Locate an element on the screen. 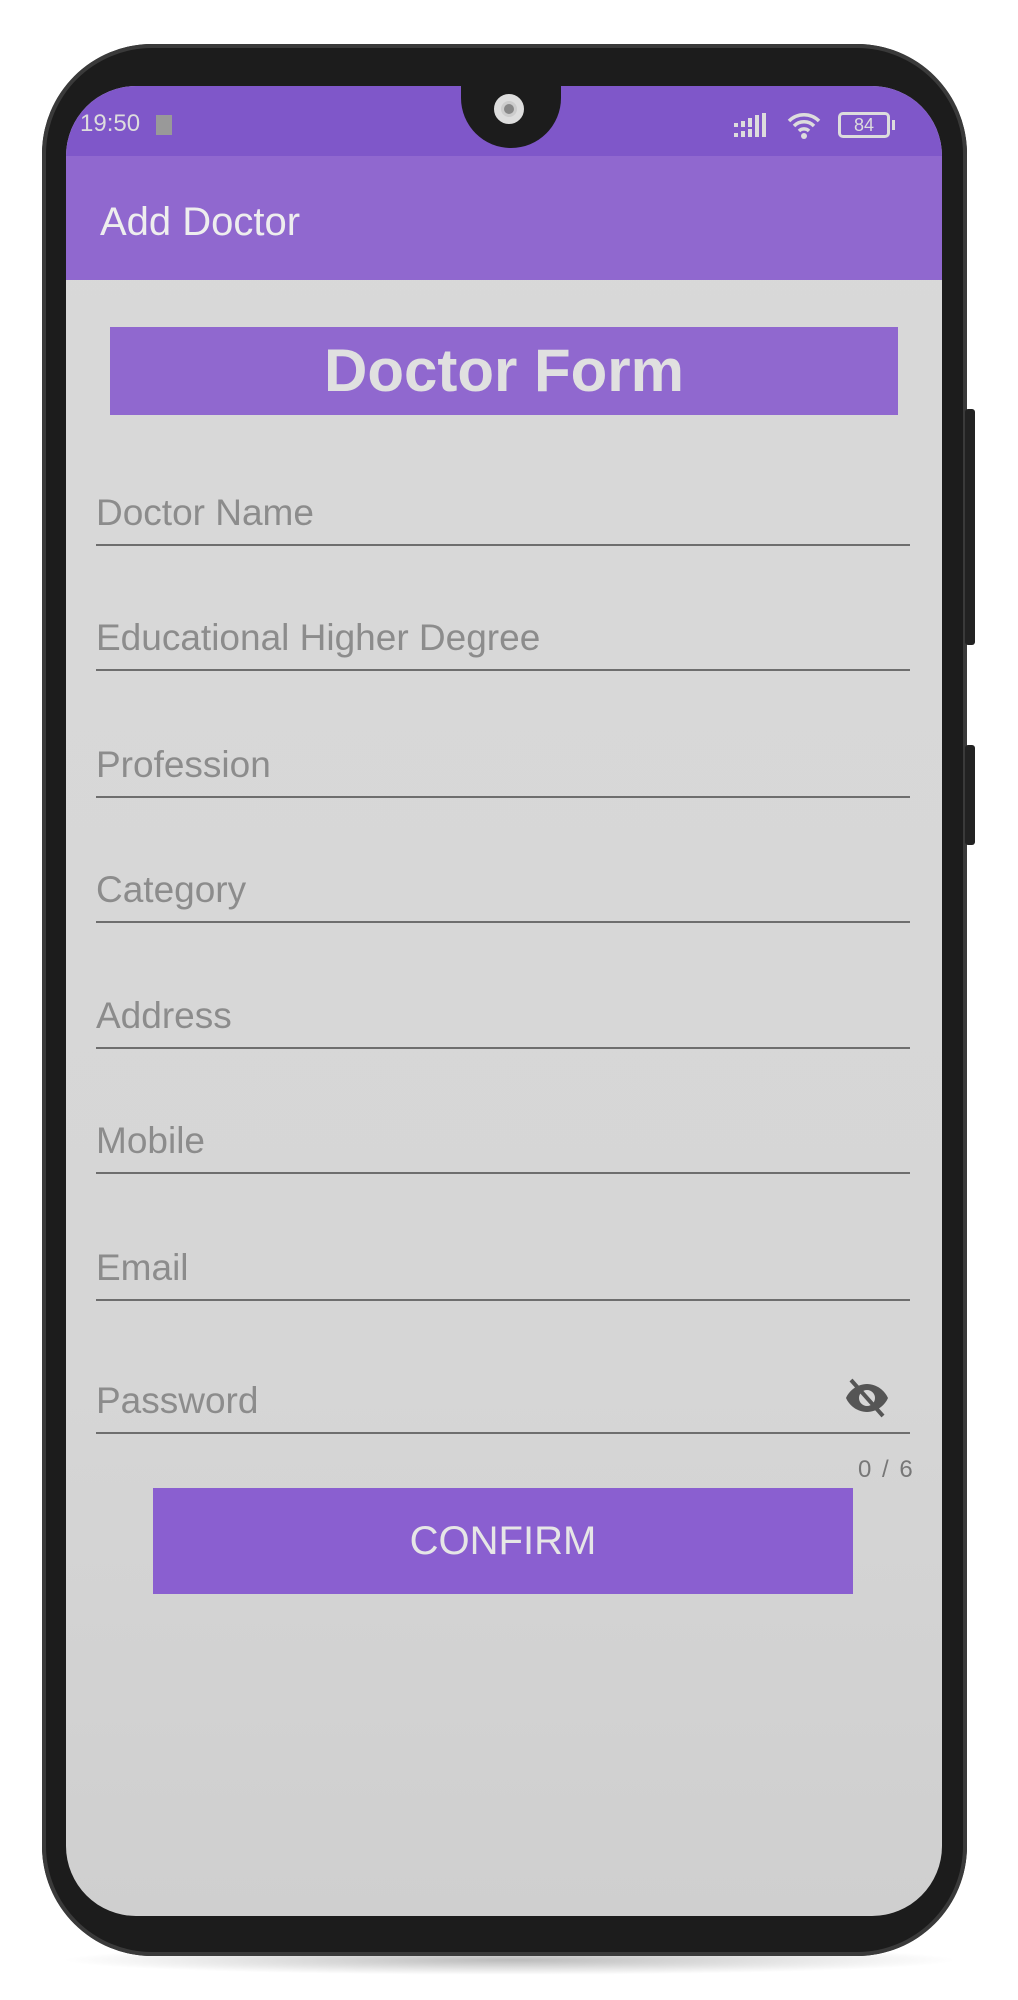 The width and height of the screenshot is (1018, 2000). power-button is located at coordinates (970, 795).